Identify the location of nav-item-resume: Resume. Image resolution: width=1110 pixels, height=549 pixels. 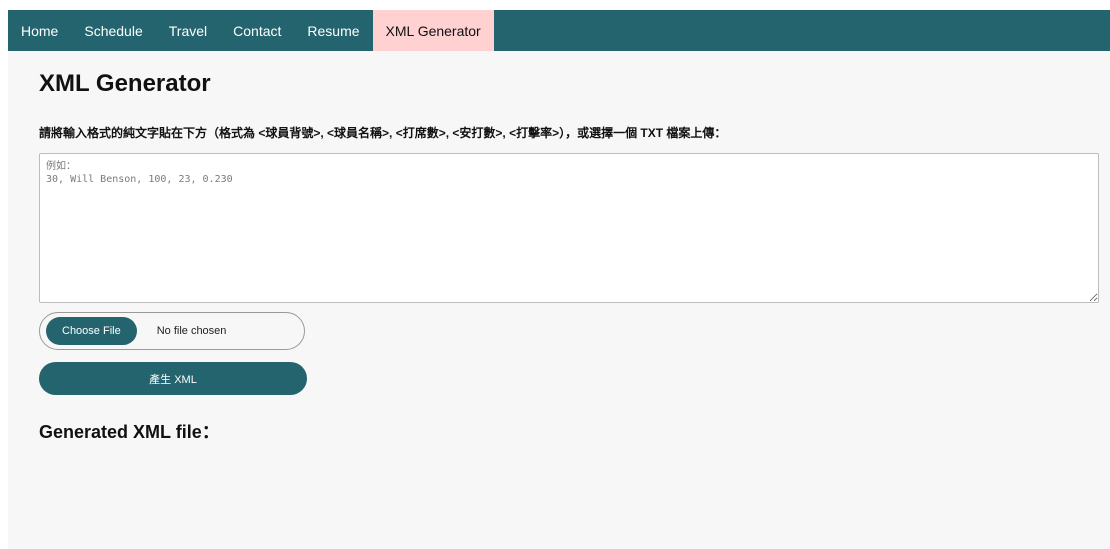
(333, 30).